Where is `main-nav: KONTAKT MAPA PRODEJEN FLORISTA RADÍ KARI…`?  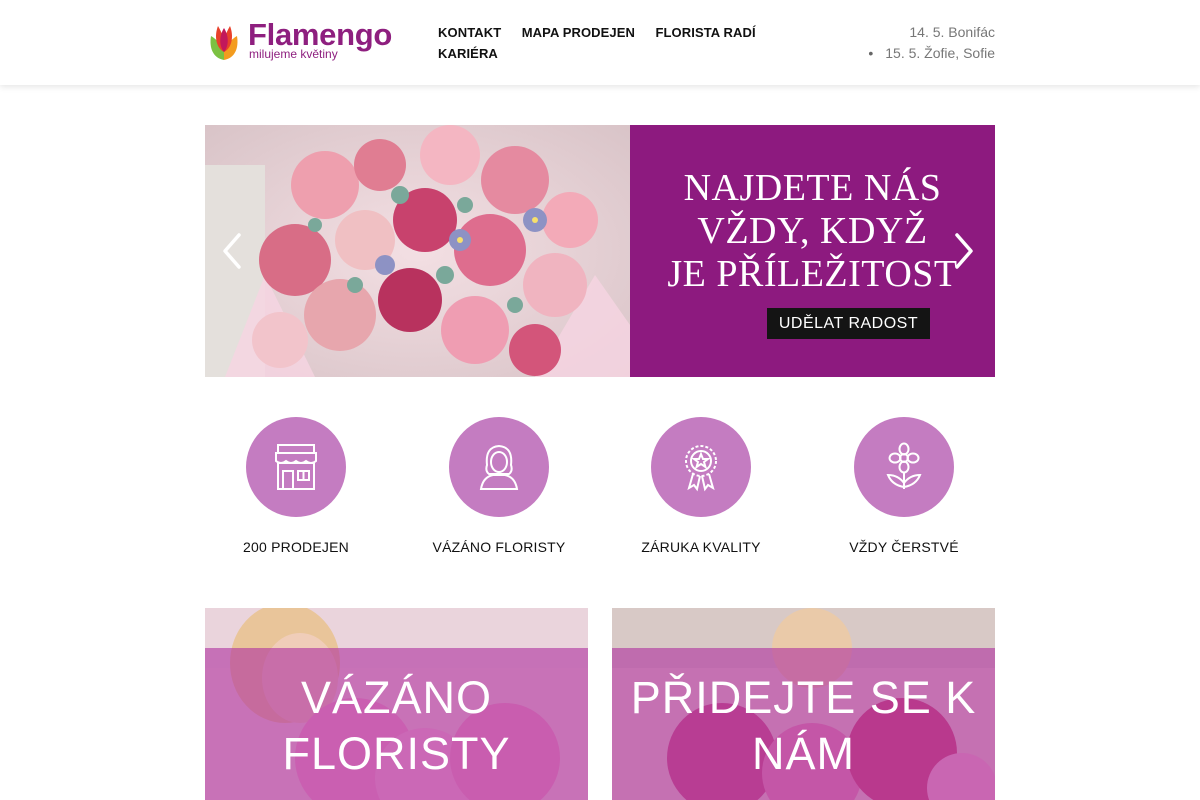
main-nav: KONTAKT MAPA PRODEJEN FLORISTA RADÍ KARI… is located at coordinates (608, 43).